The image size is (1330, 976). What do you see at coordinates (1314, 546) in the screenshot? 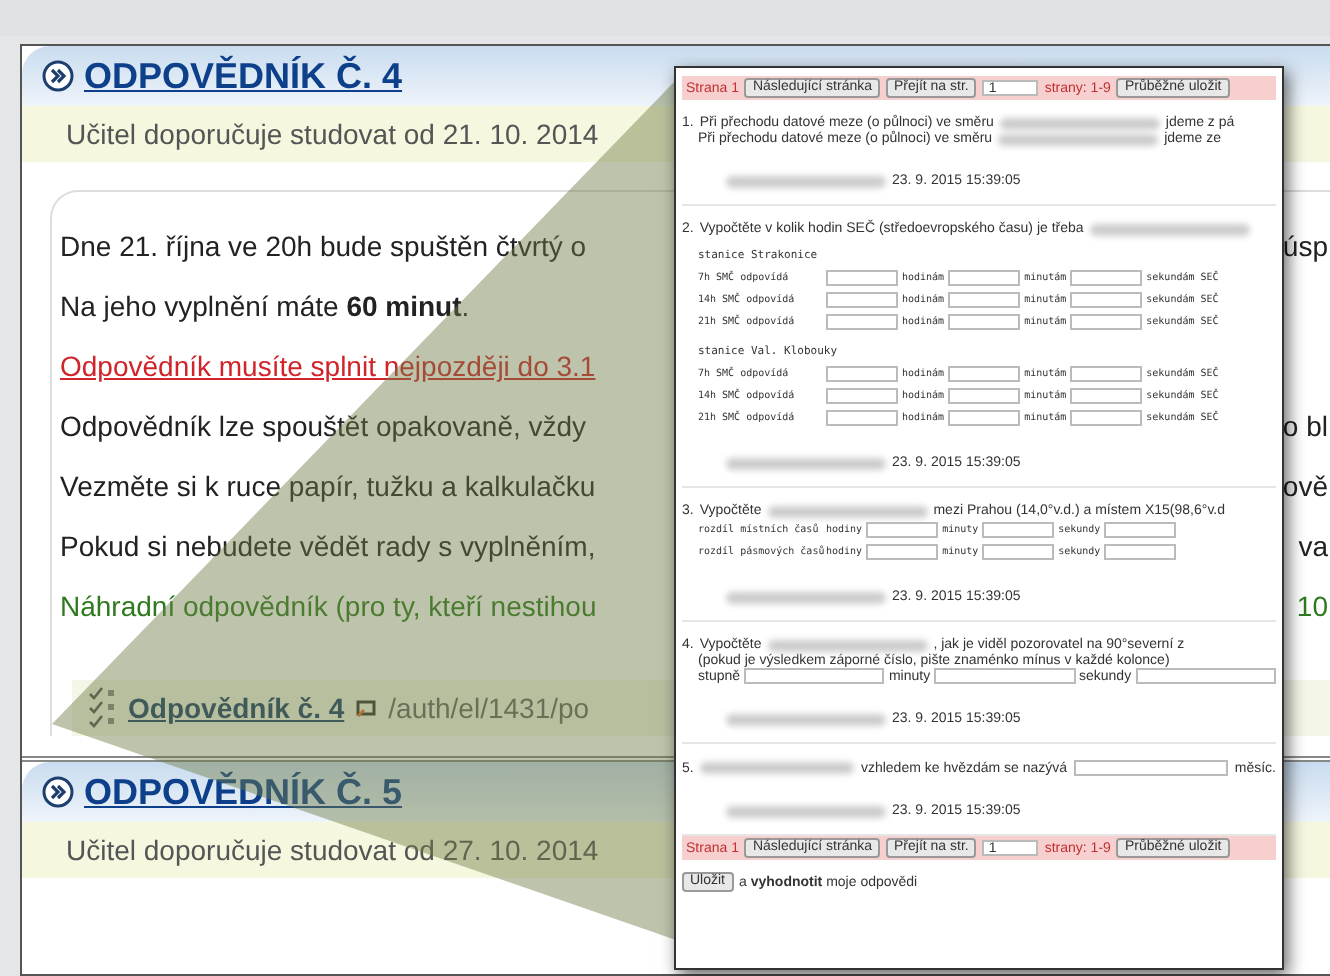
I see `paragraph-text: va` at bounding box center [1314, 546].